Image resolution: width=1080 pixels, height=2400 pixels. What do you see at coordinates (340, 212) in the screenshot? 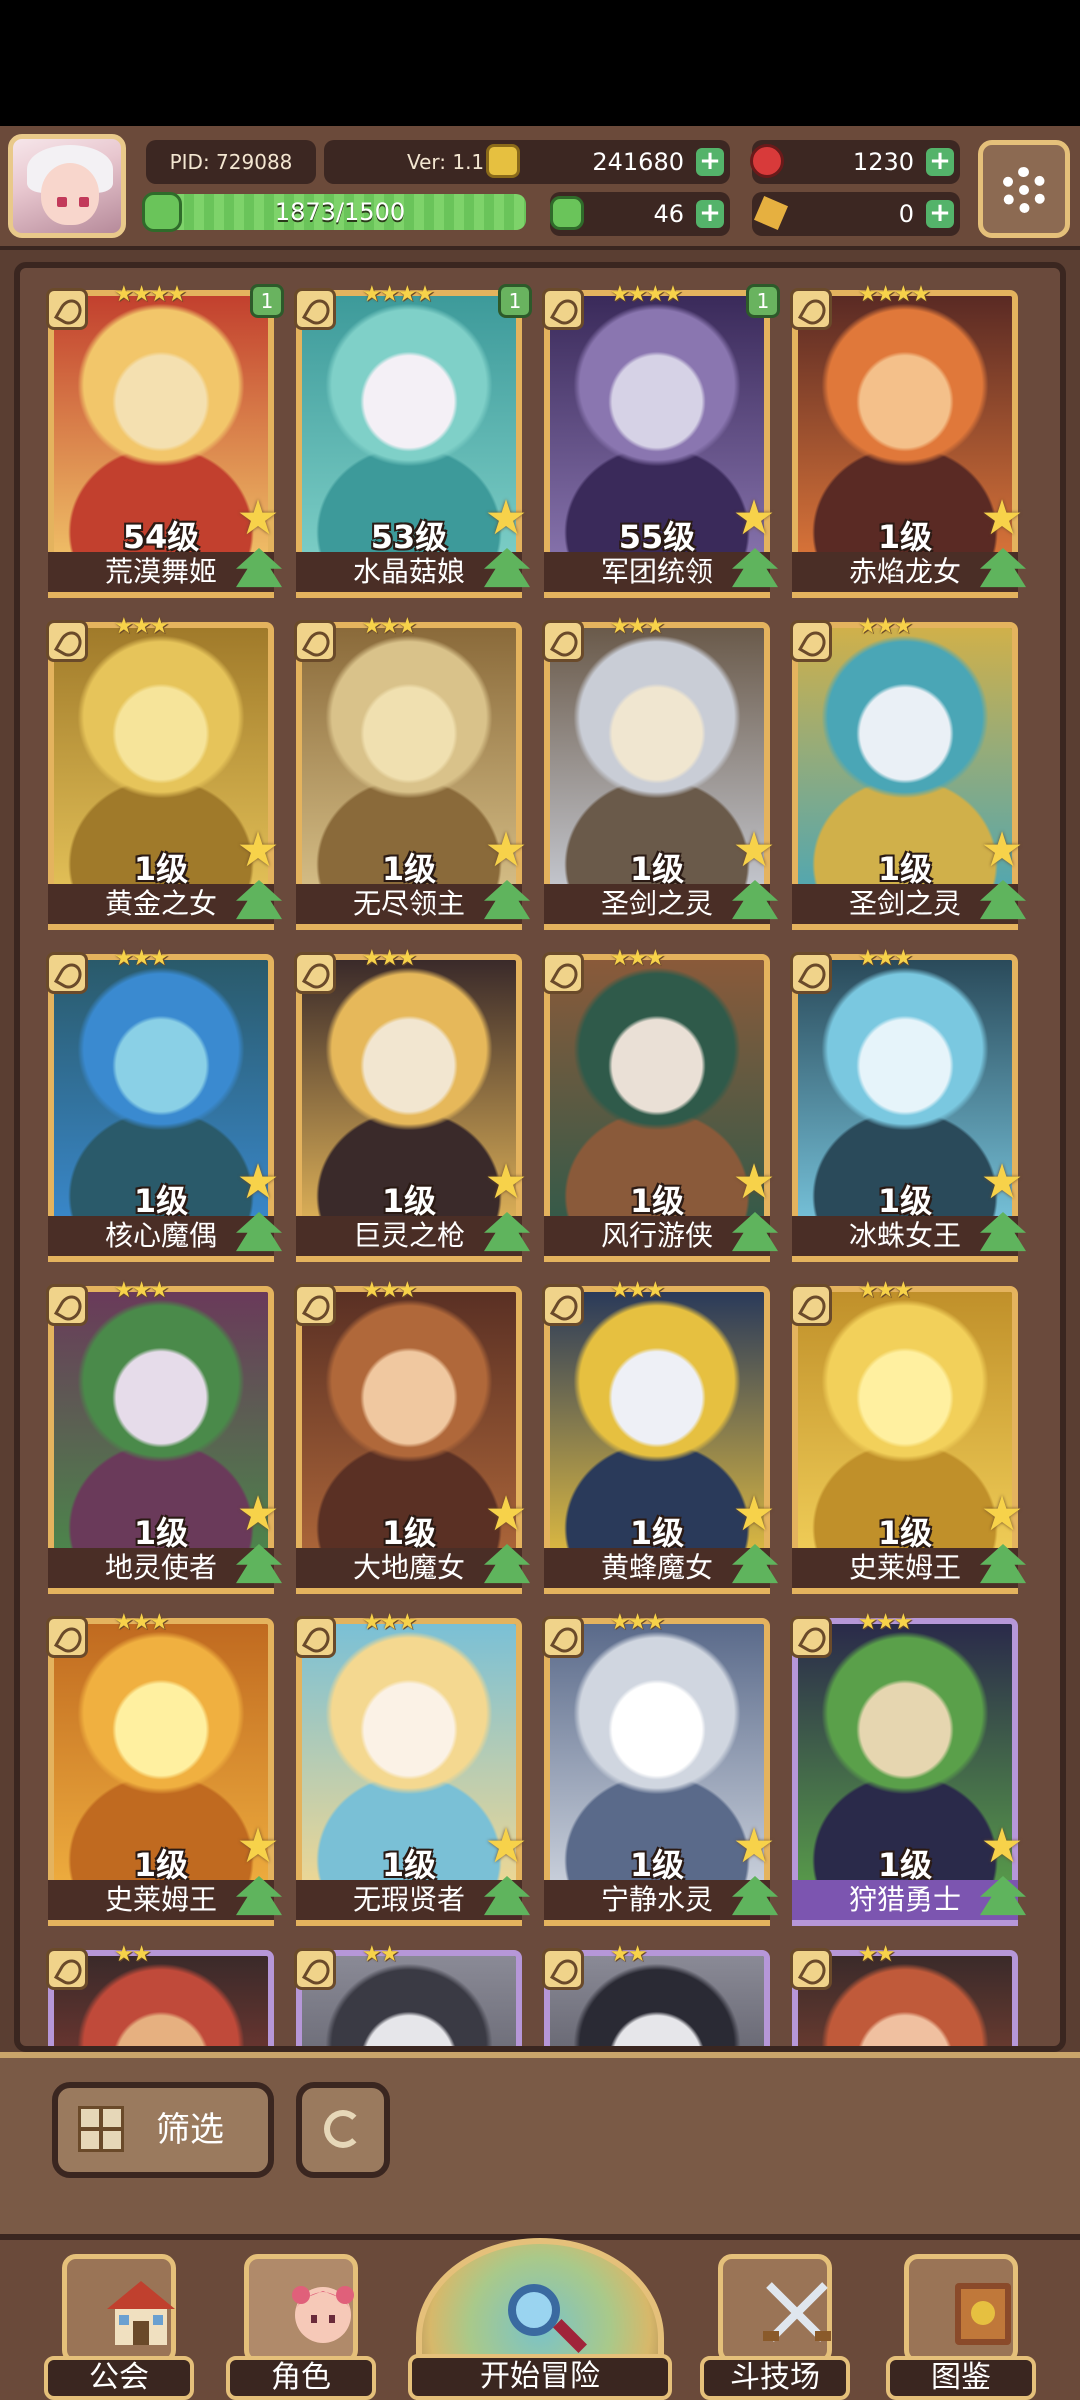
I see `experience-text: 1873/1500` at bounding box center [340, 212].